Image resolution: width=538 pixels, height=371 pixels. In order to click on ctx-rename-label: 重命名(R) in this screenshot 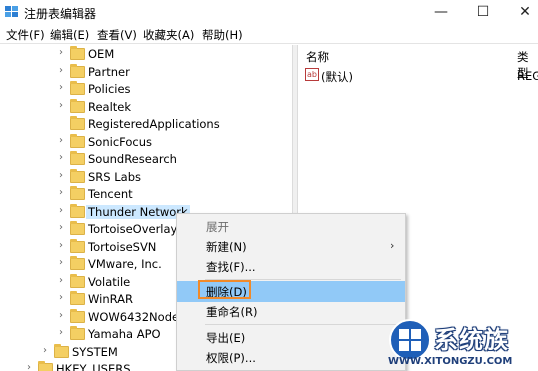, I will do `click(232, 312)`.